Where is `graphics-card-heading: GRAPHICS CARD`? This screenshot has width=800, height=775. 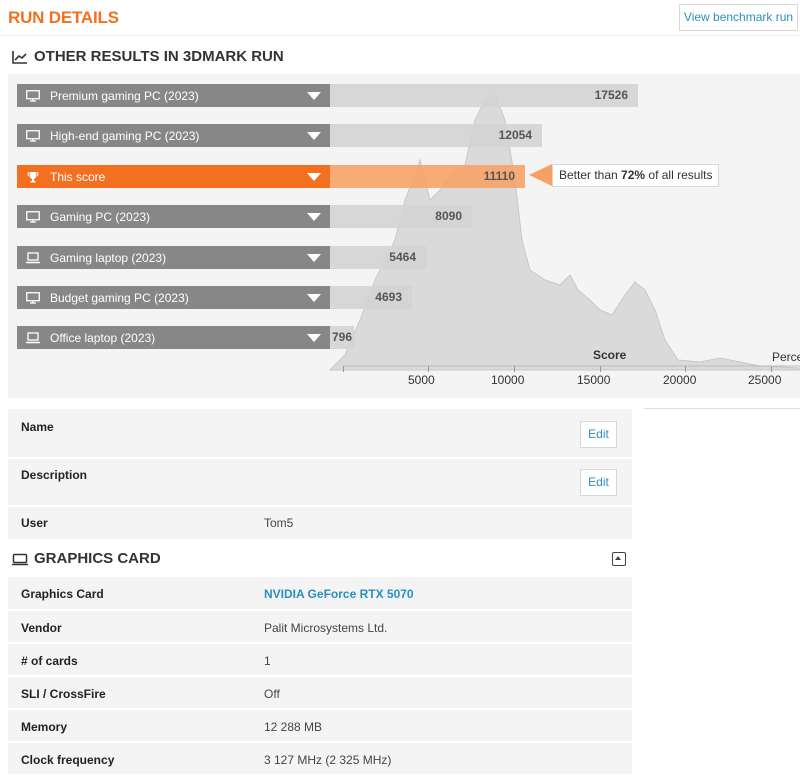
graphics-card-heading: GRAPHICS CARD is located at coordinates (86, 558).